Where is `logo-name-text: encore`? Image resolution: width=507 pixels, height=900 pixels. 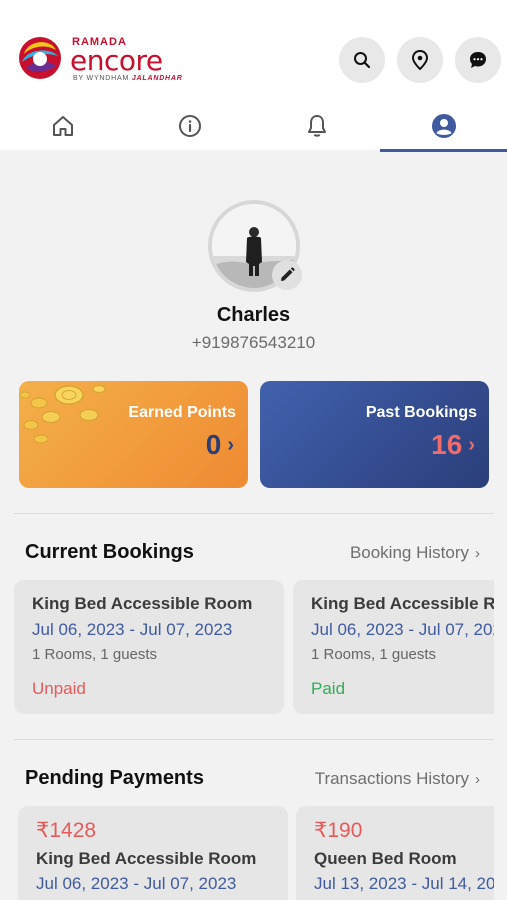
logo-name-text: encore is located at coordinates (116, 60).